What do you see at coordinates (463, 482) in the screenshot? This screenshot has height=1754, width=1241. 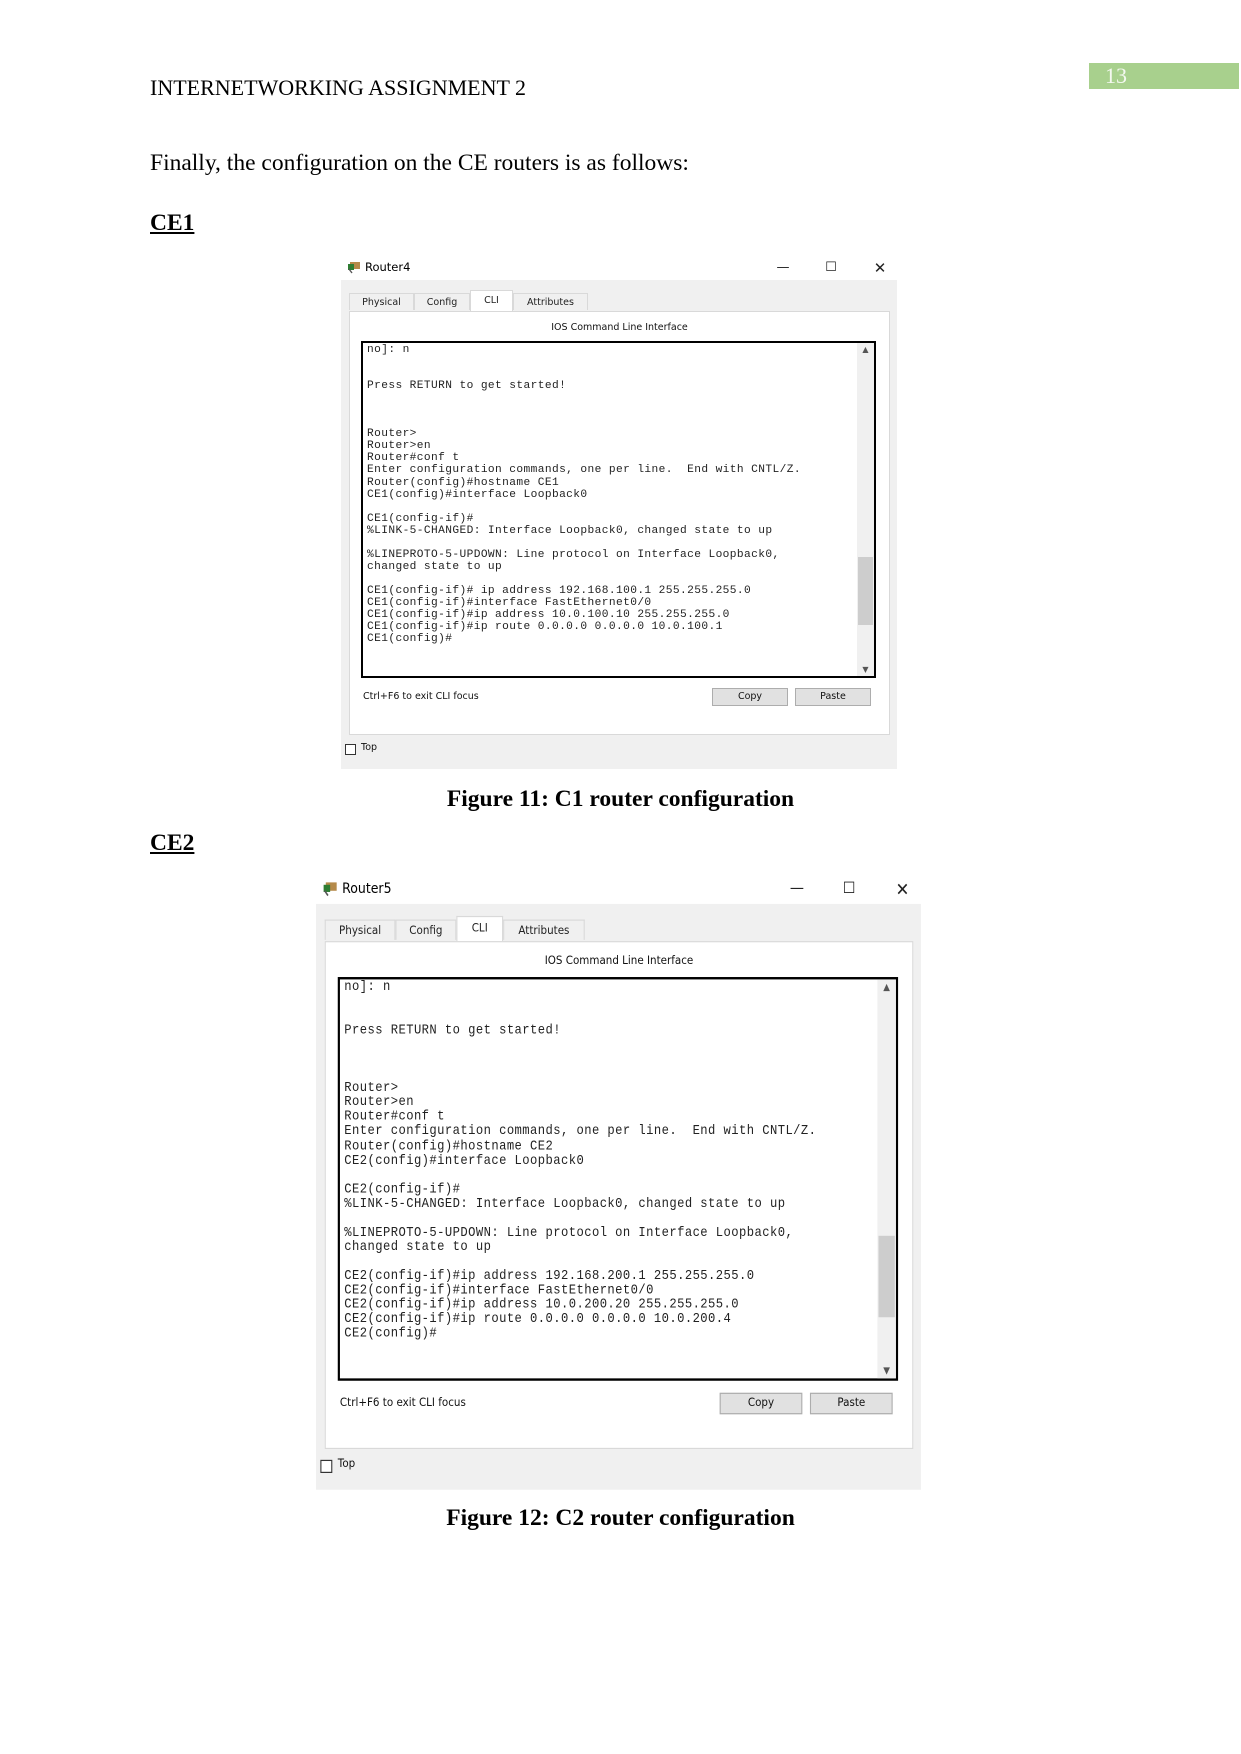 I see `terminal-line: Router(config)#hostname CE1` at bounding box center [463, 482].